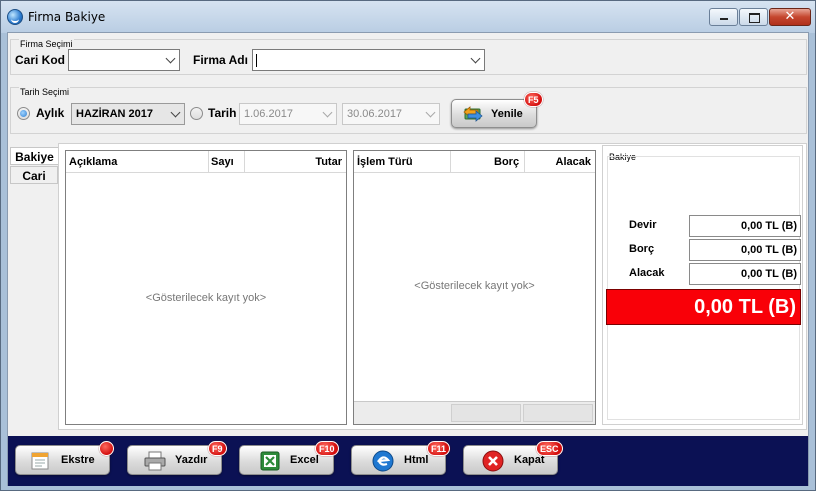 This screenshot has width=816, height=491. I want to click on browser-icon, so click(383, 461).